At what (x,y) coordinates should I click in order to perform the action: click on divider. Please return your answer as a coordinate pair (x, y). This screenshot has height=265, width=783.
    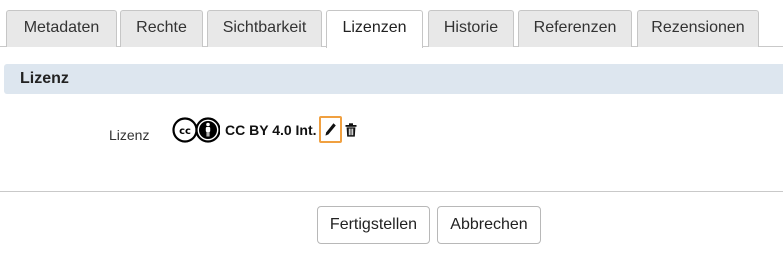
    Looking at the image, I should click on (391, 191).